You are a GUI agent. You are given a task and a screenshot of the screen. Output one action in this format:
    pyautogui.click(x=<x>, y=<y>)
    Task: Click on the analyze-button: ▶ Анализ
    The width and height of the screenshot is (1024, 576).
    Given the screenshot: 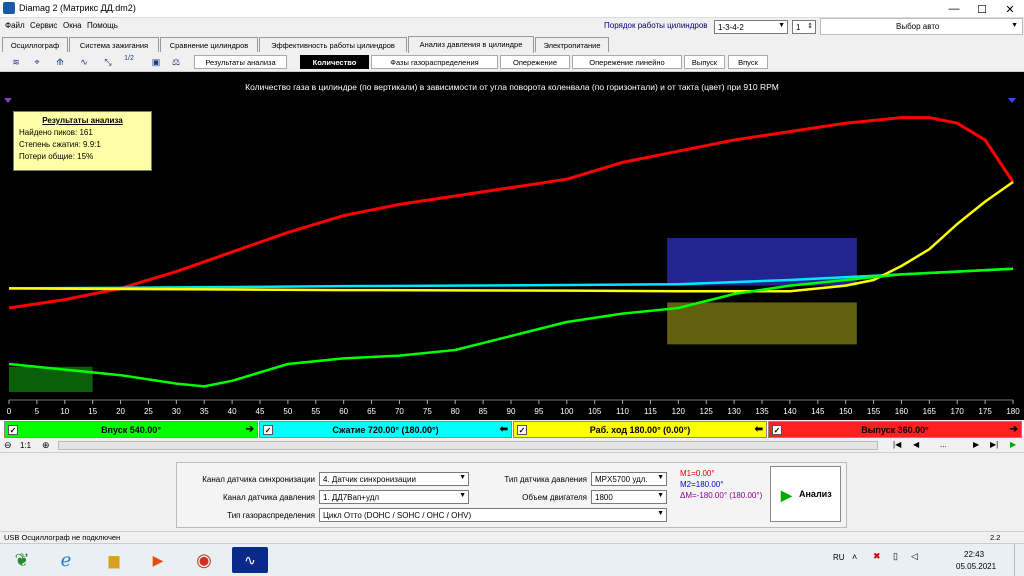 What is the action you would take?
    pyautogui.click(x=805, y=494)
    